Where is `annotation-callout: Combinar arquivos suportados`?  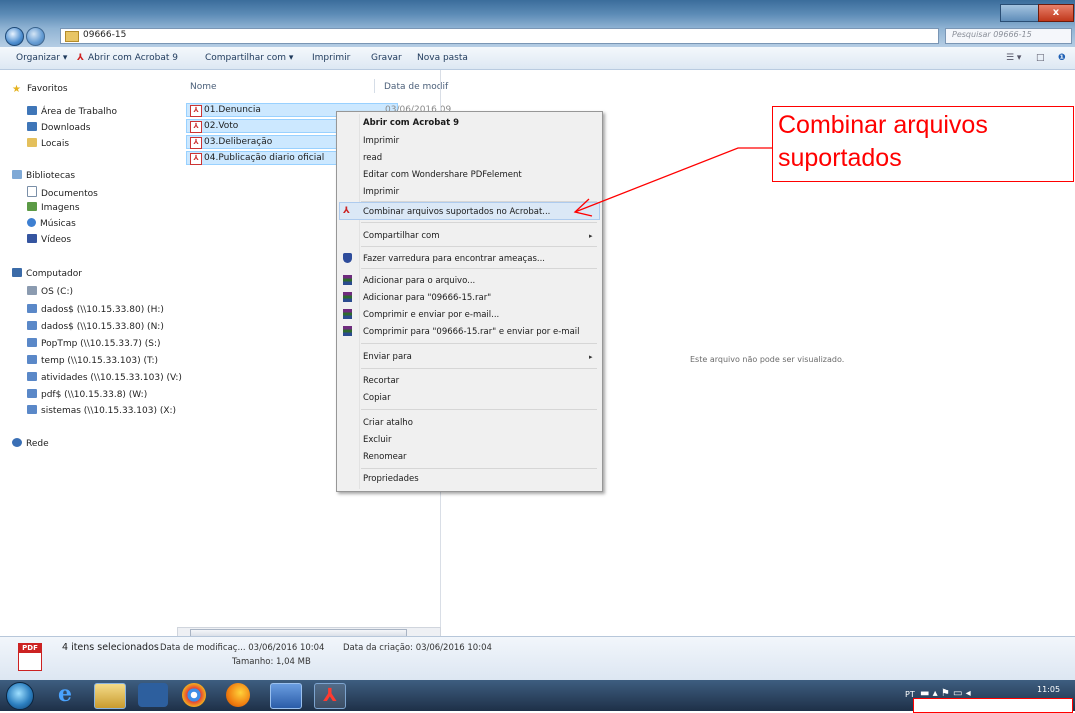 annotation-callout: Combinar arquivos suportados is located at coordinates (923, 144).